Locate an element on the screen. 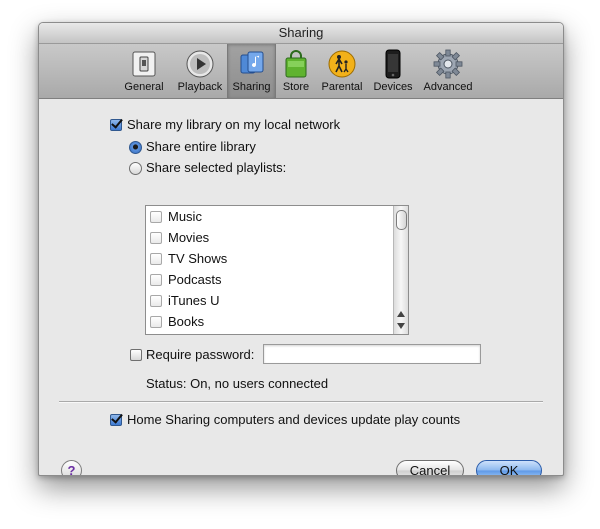 The image size is (600, 529). toolbar-item-general: General is located at coordinates (144, 71).